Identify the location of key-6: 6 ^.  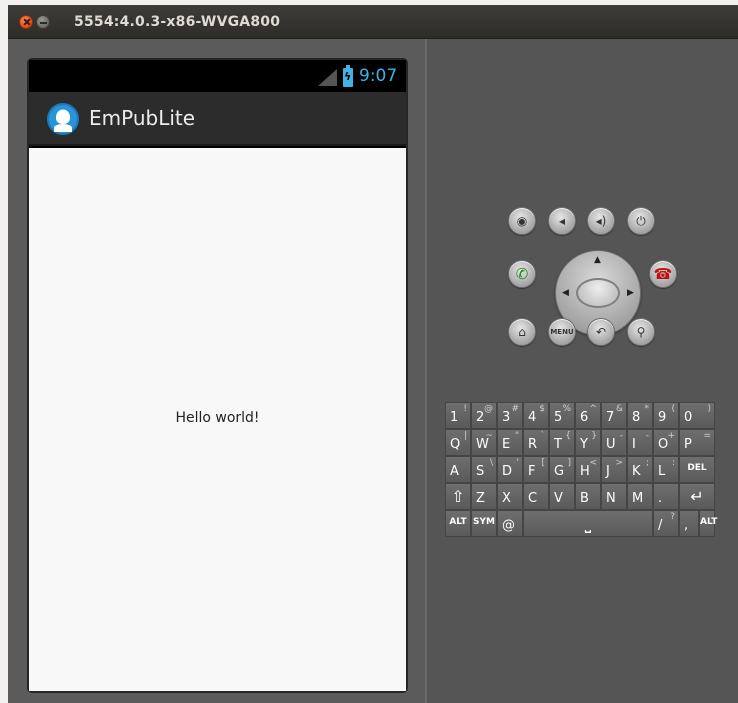
(588, 415).